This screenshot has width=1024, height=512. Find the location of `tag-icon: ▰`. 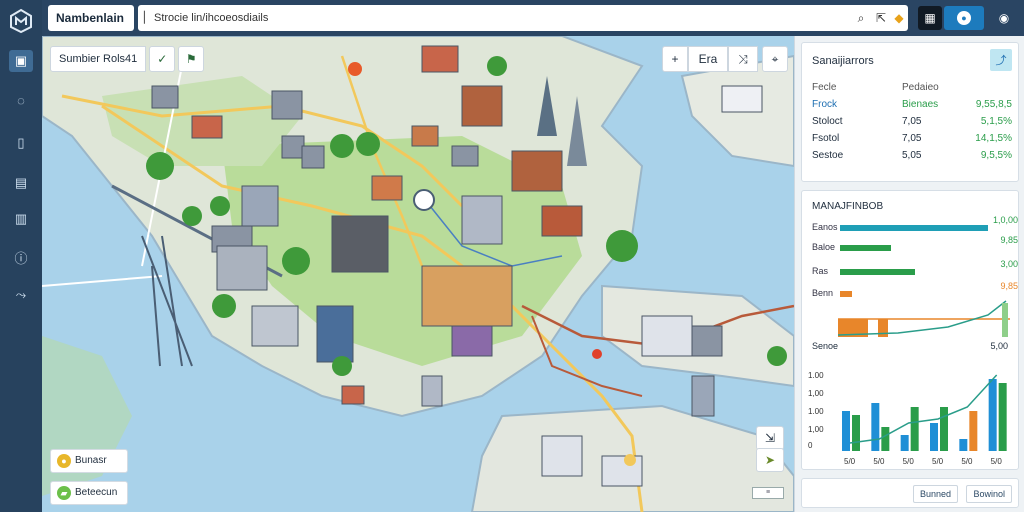

tag-icon: ▰ is located at coordinates (64, 493).